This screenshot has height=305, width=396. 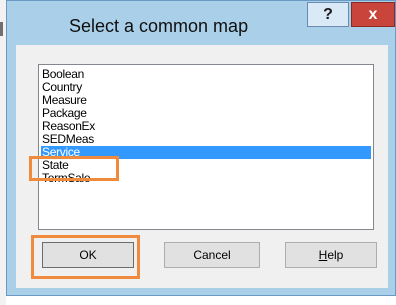 I want to click on list-item: TermSale, so click(x=206, y=178).